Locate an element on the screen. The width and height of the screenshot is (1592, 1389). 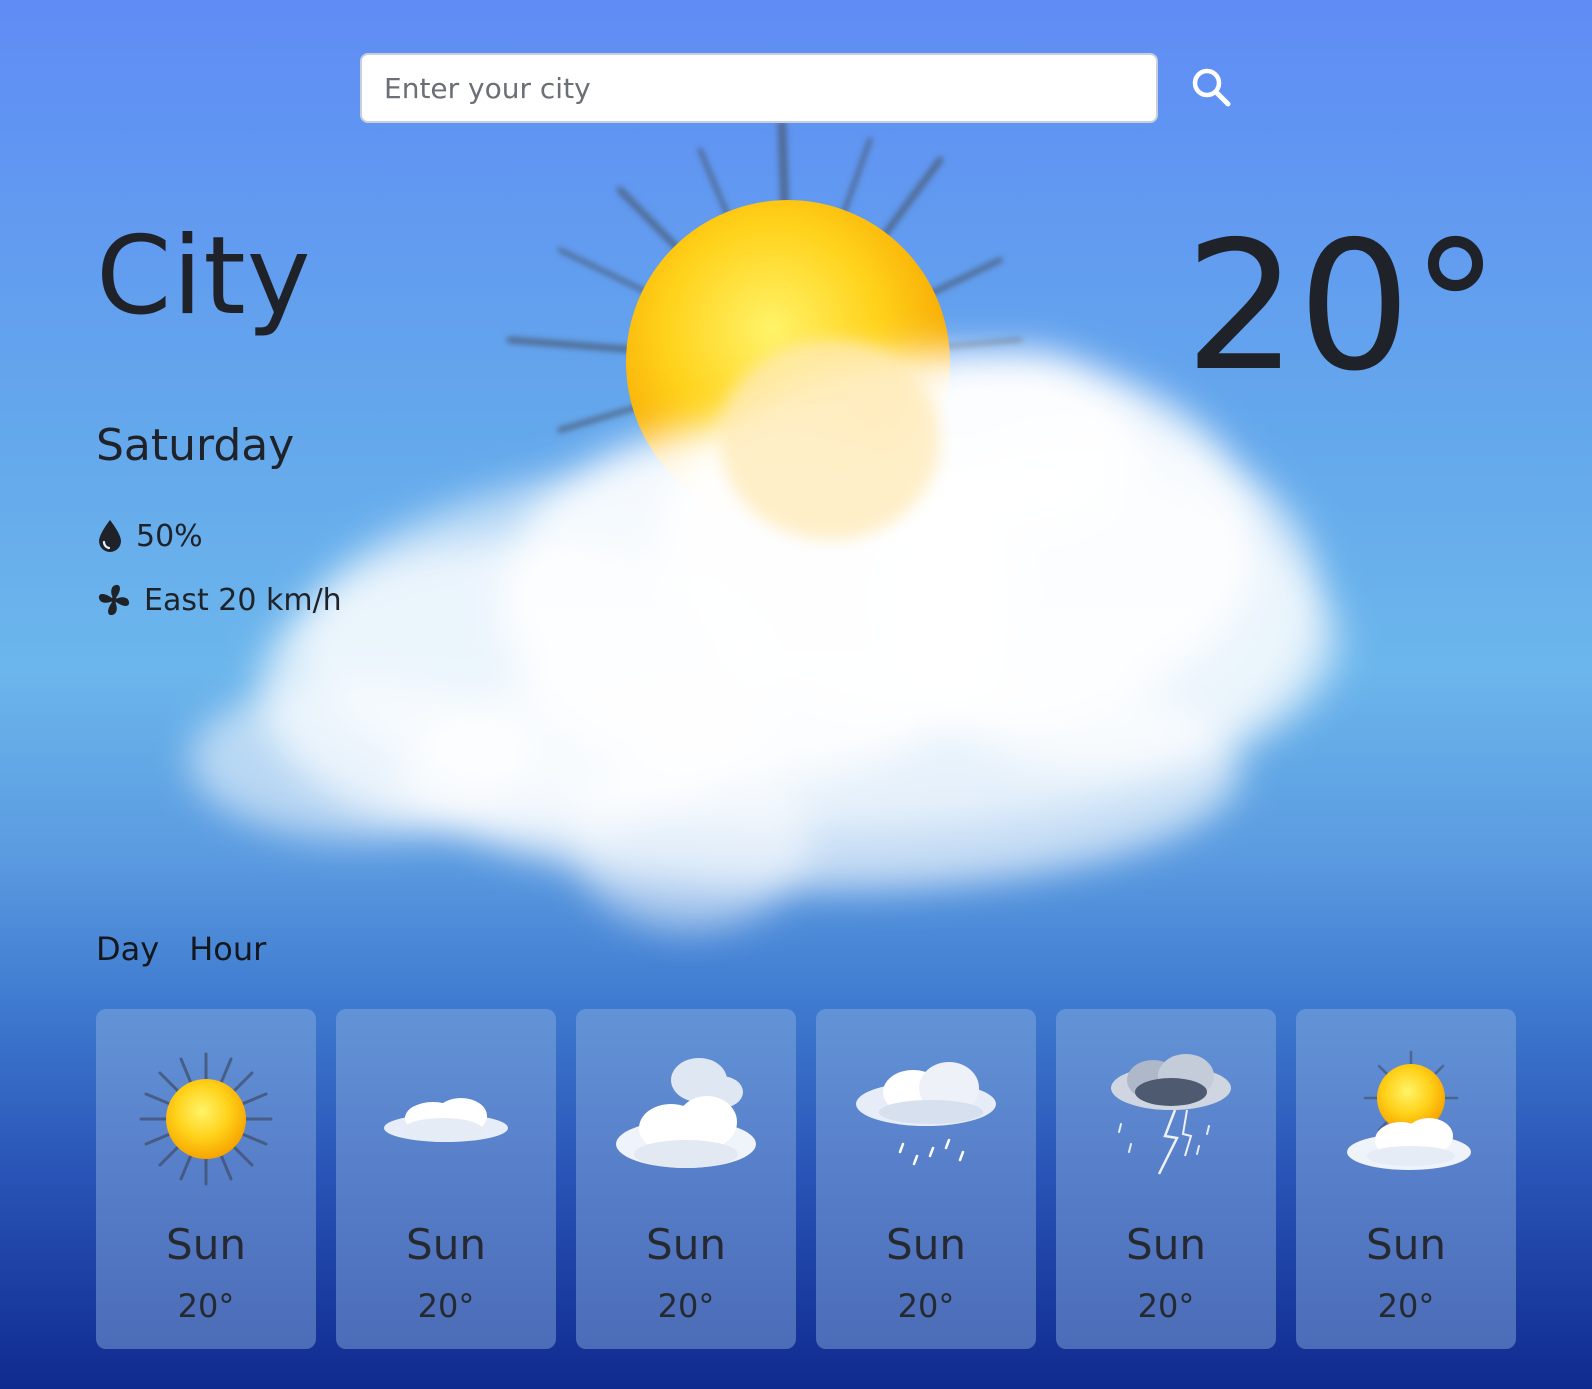
city-name: City is located at coordinates (204, 276).